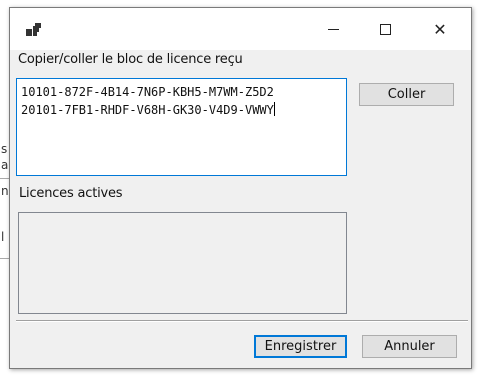  Describe the element at coordinates (3, 237) in the screenshot. I see `background-text: l` at that location.